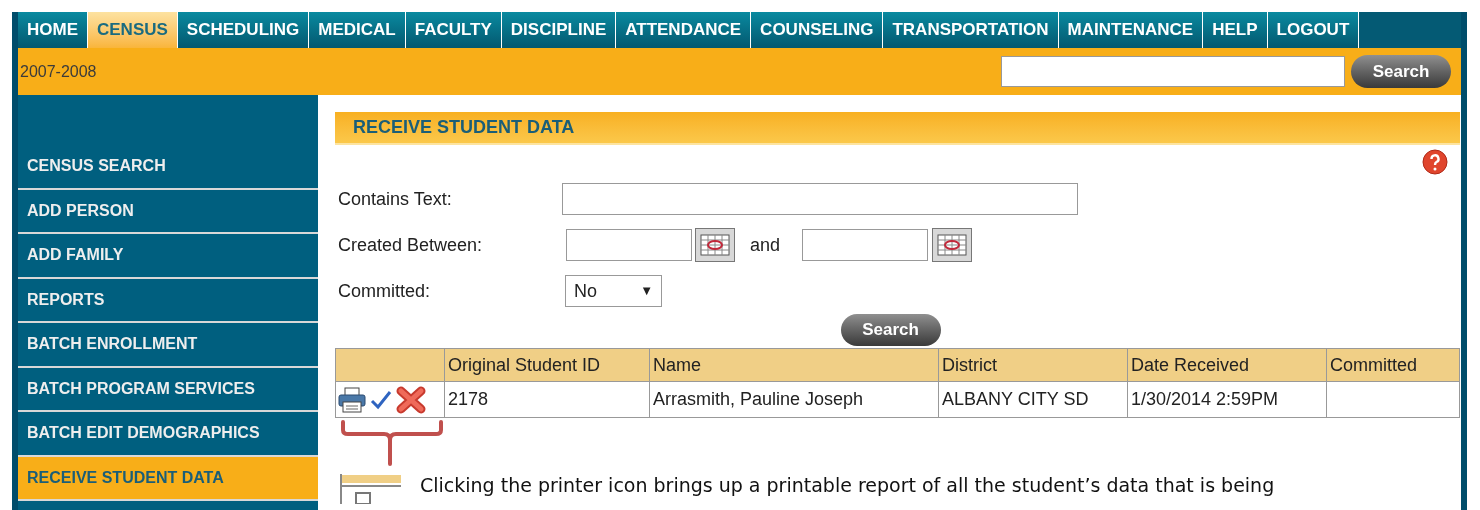 This screenshot has height=510, width=1480. I want to click on printer-icon, so click(352, 399).